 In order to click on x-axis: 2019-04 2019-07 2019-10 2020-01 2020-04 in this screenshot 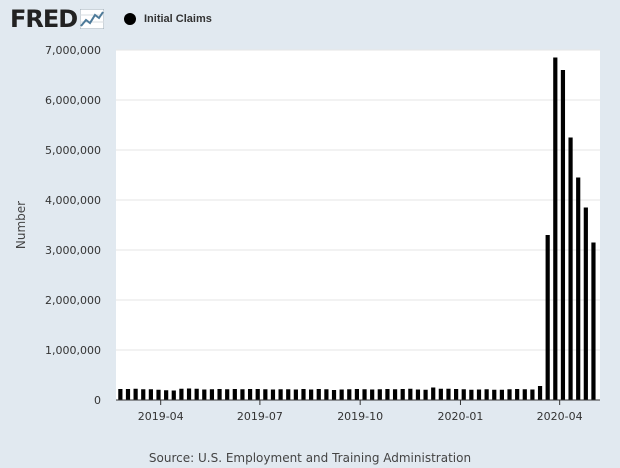, I will do `click(360, 411)`.